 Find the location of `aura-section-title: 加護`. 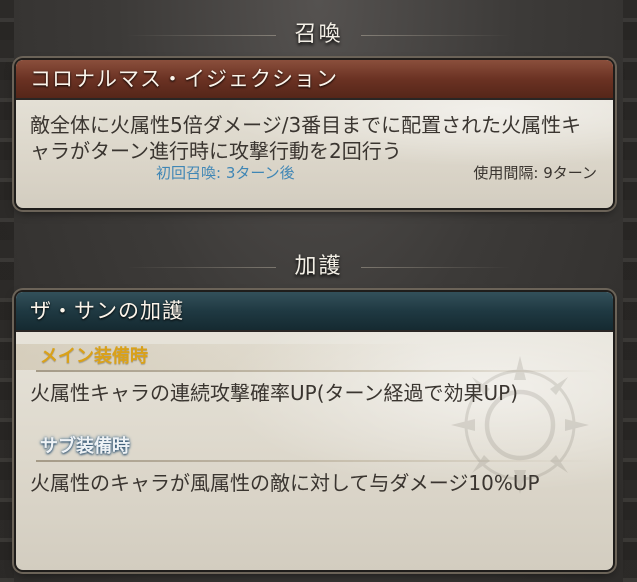

aura-section-title: 加護 is located at coordinates (318, 266).